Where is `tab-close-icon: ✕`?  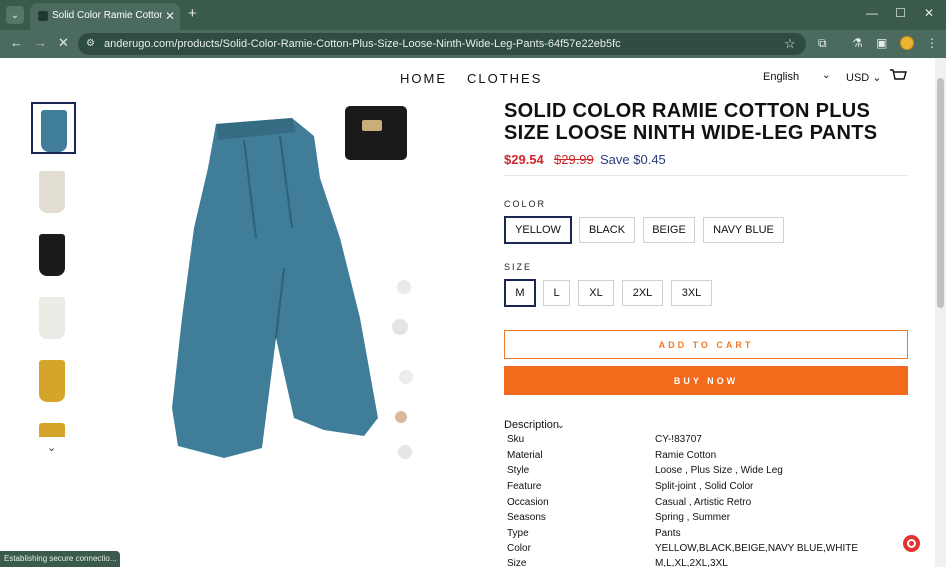
tab-close-icon: ✕ is located at coordinates (170, 16).